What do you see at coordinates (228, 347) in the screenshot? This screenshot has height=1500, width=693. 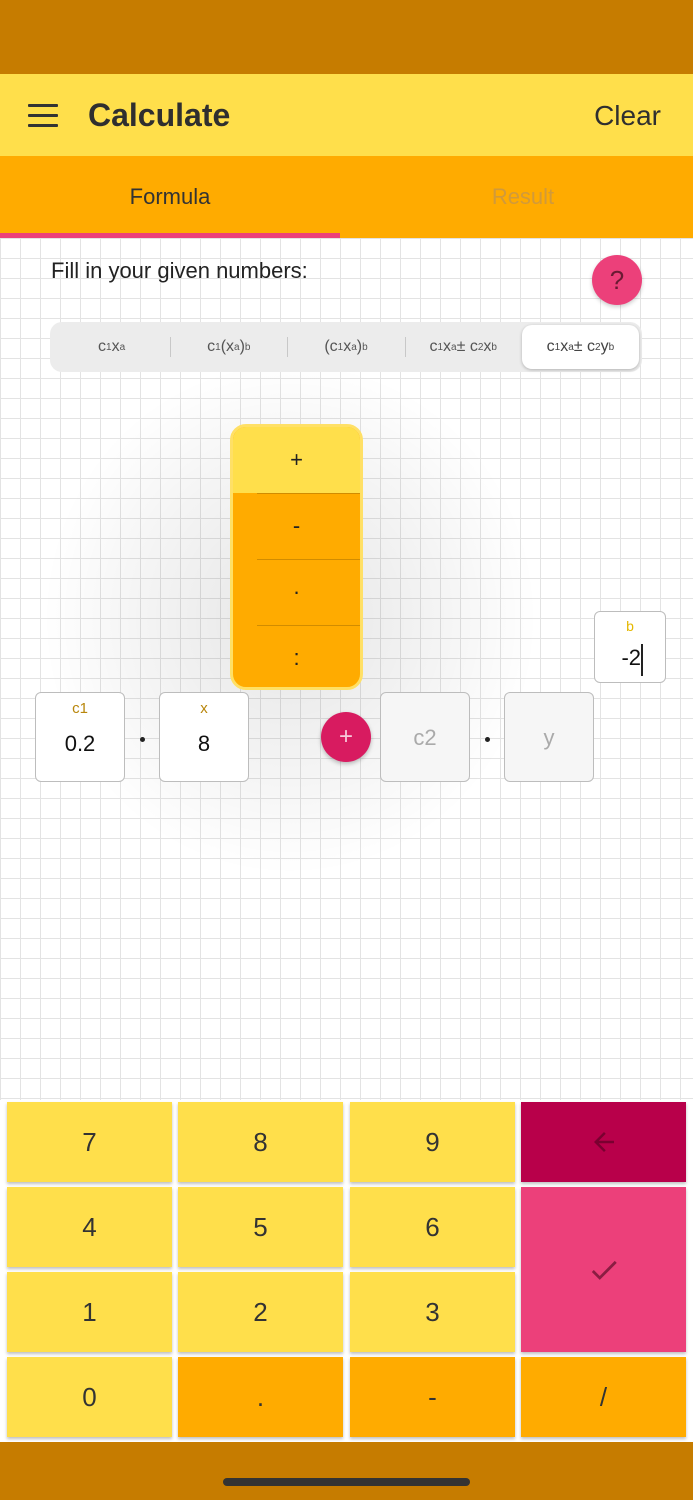 I see `formula-option-c1-xa-b: c 1 (x a) b` at bounding box center [228, 347].